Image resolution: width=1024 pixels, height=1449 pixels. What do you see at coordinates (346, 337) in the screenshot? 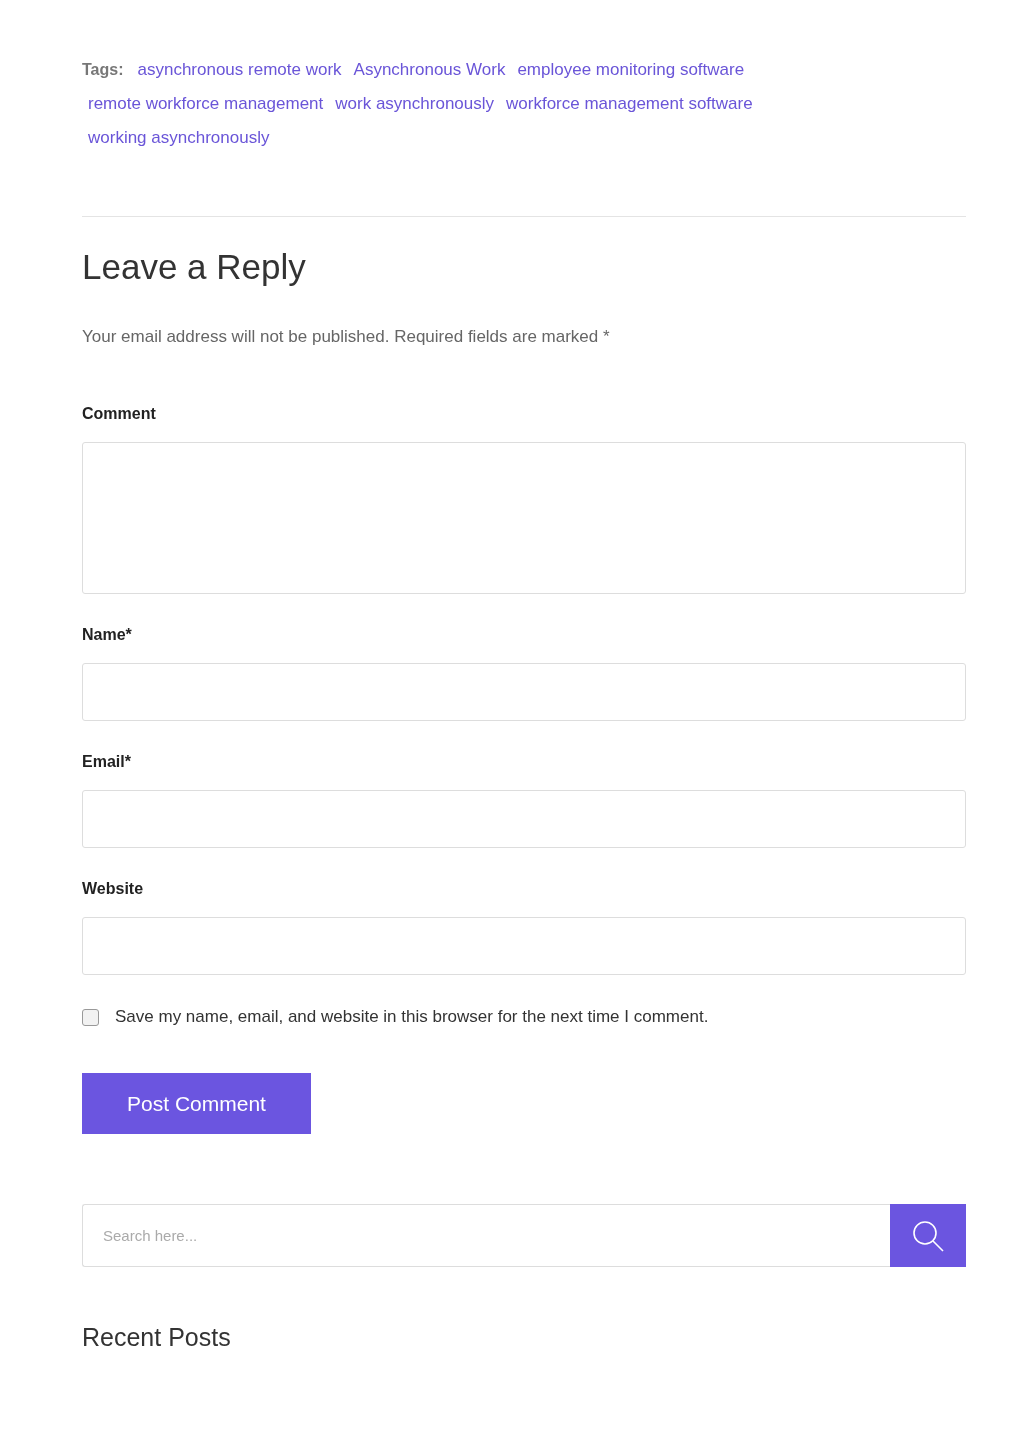
I see `required-note: Your email address will not be published. Required fields are marked *` at bounding box center [346, 337].